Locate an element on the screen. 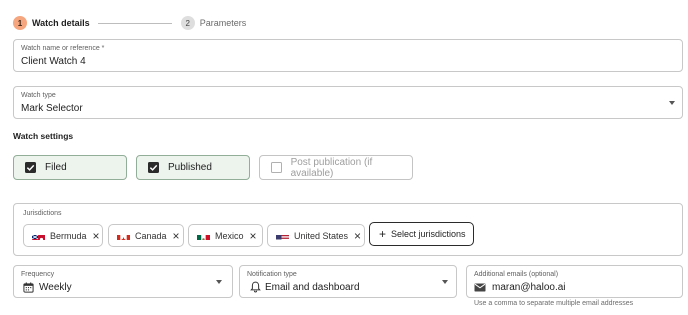  filed-label: Filed is located at coordinates (56, 167).